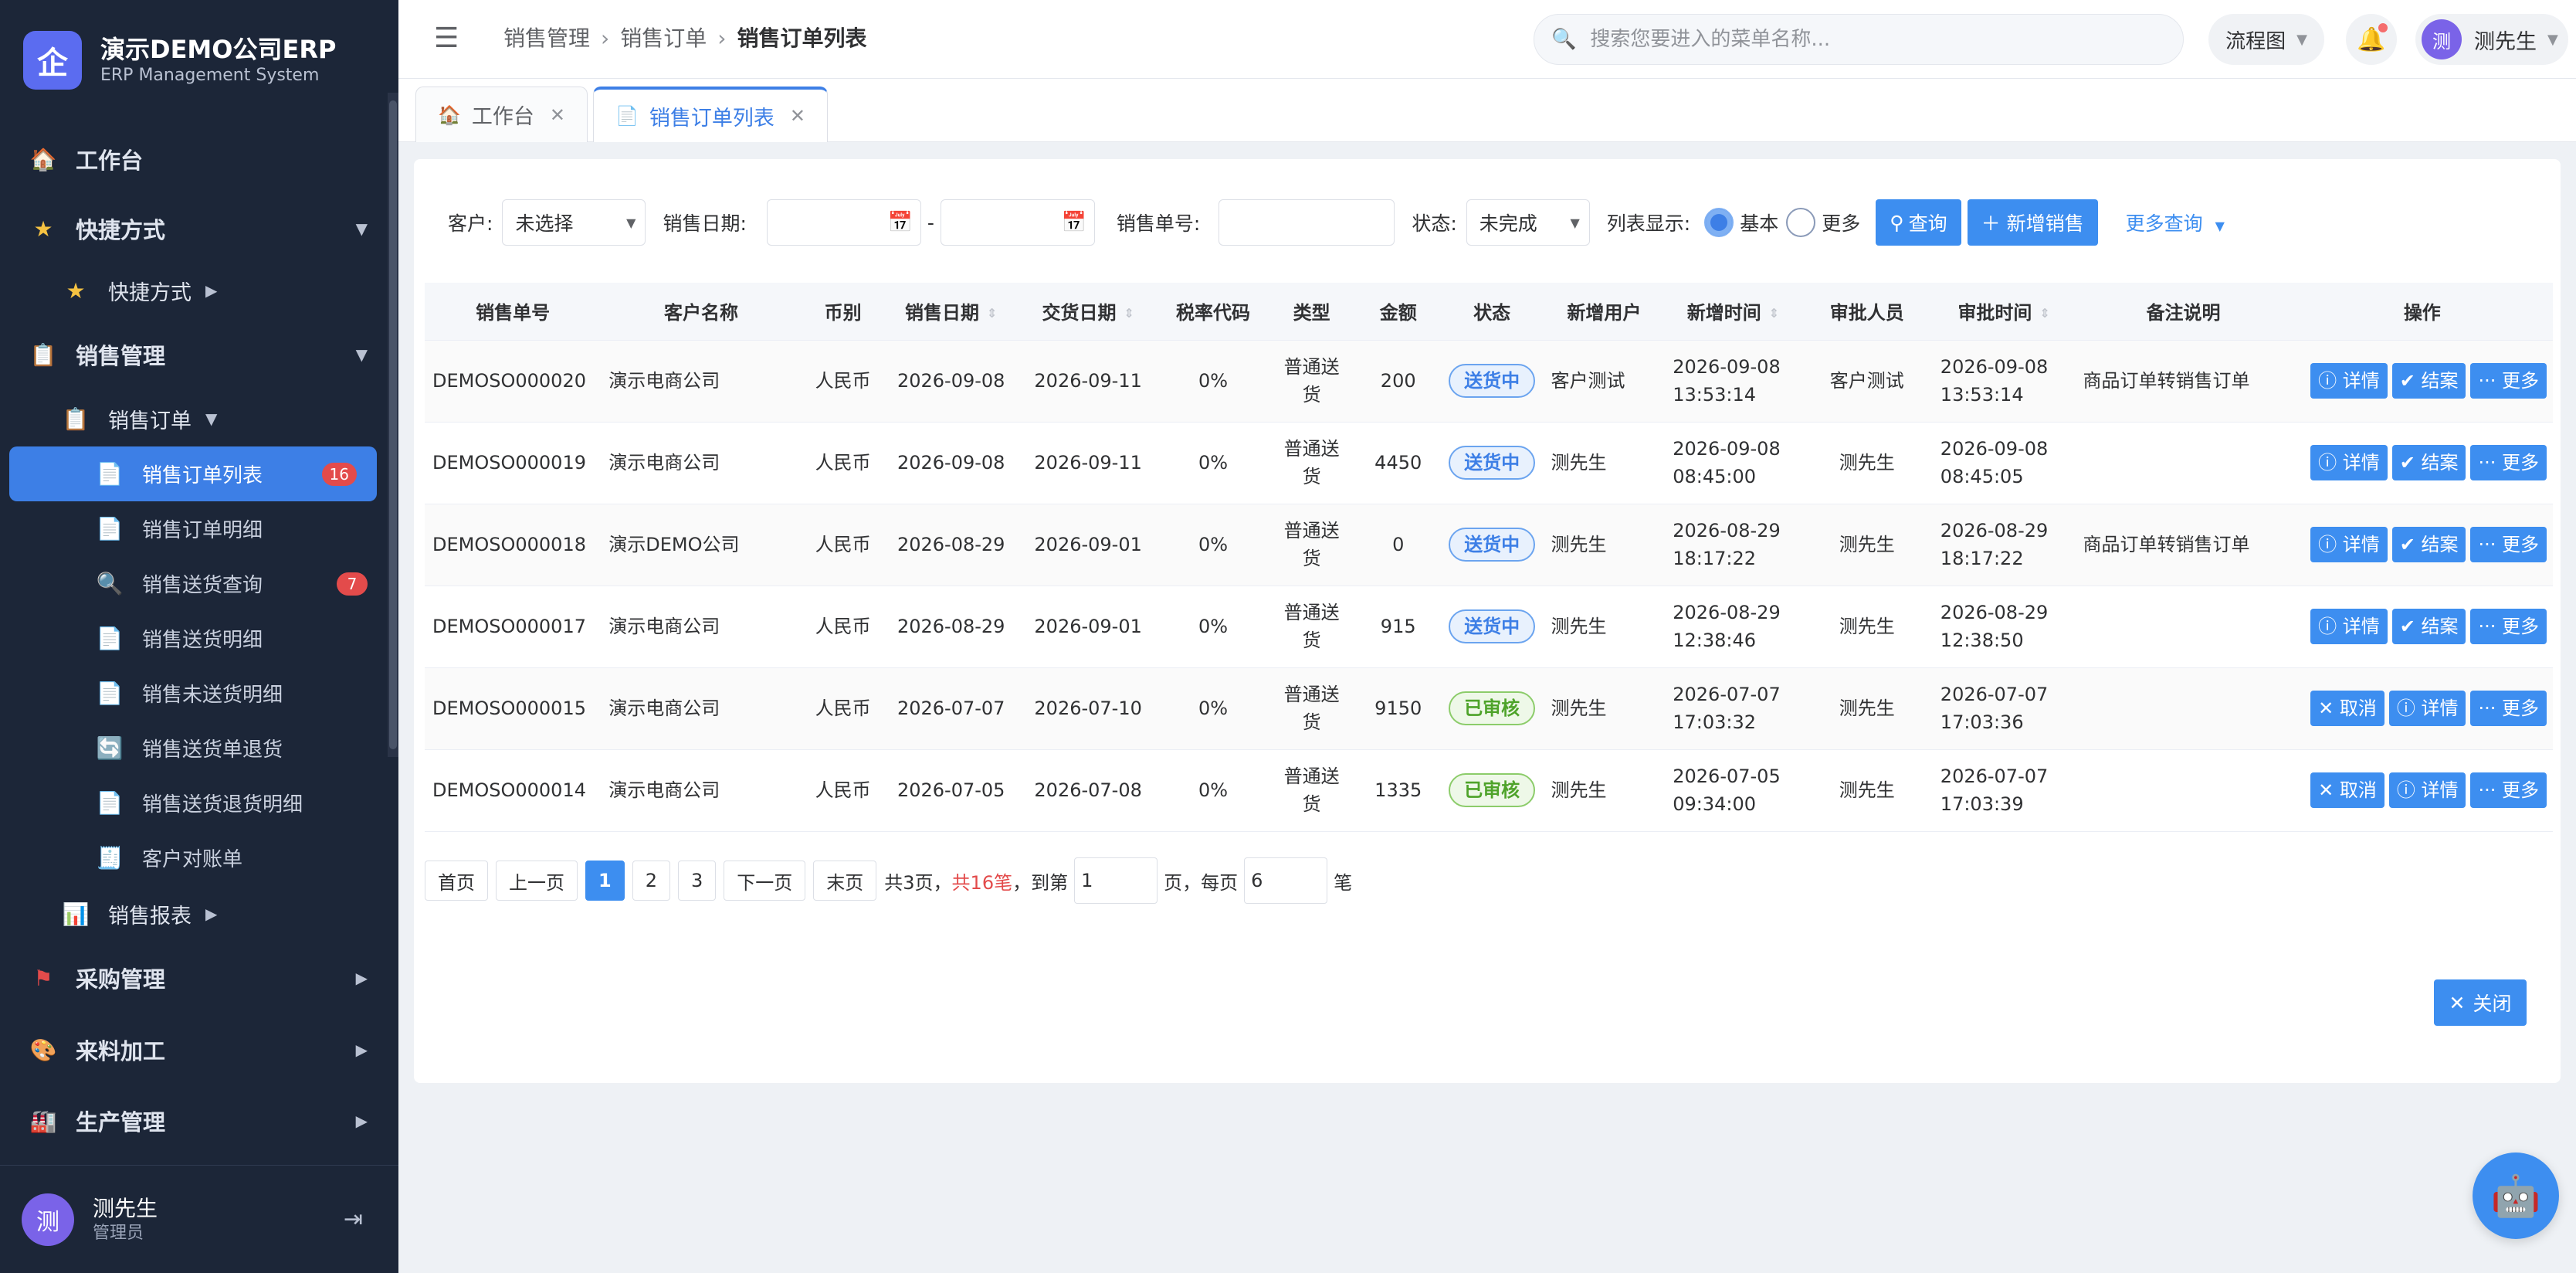 The width and height of the screenshot is (2576, 1273). What do you see at coordinates (701, 312) in the screenshot?
I see `col-customer: 客户名称` at bounding box center [701, 312].